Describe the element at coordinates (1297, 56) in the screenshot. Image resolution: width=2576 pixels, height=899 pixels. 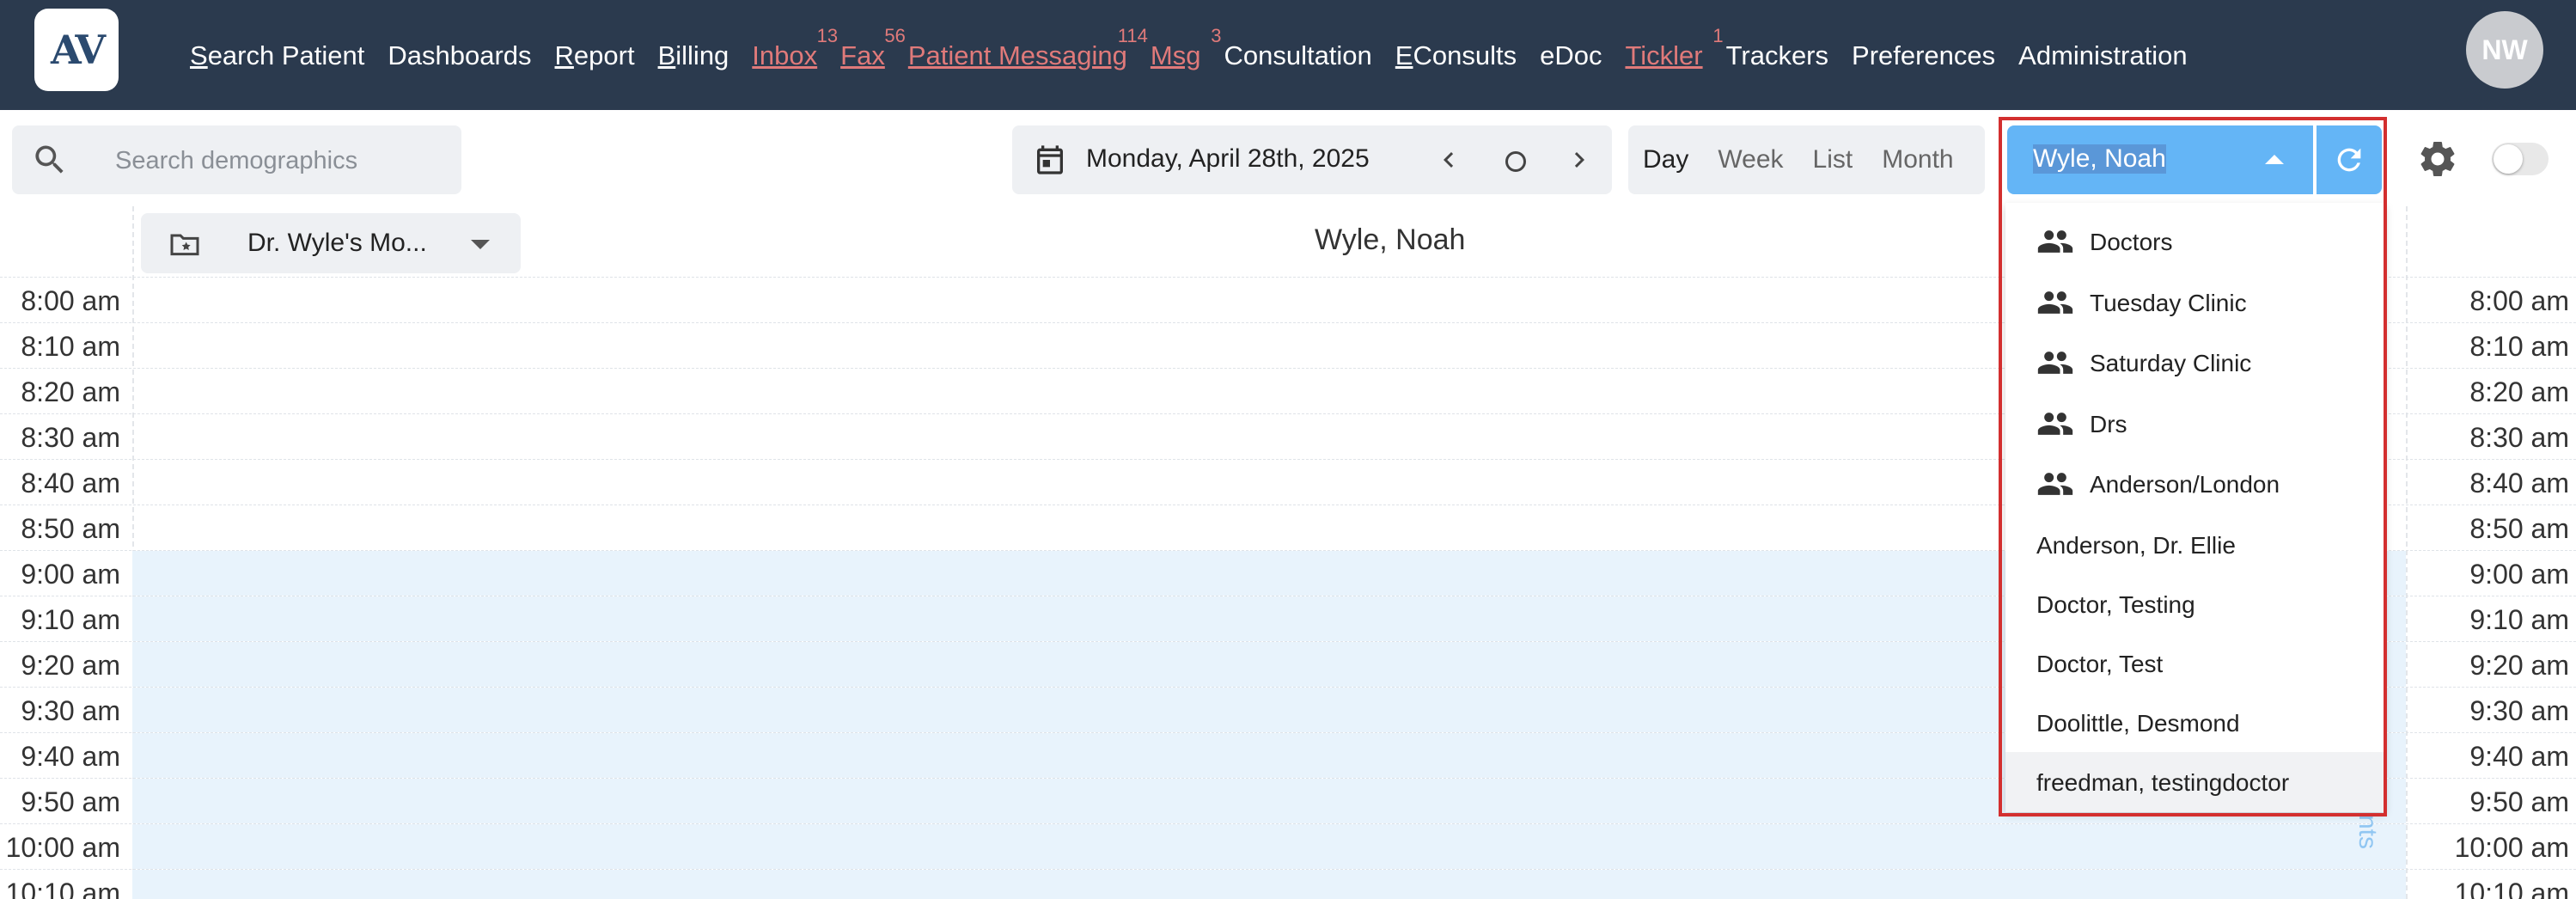
I see `nav-item-consultation: Consultation` at that location.